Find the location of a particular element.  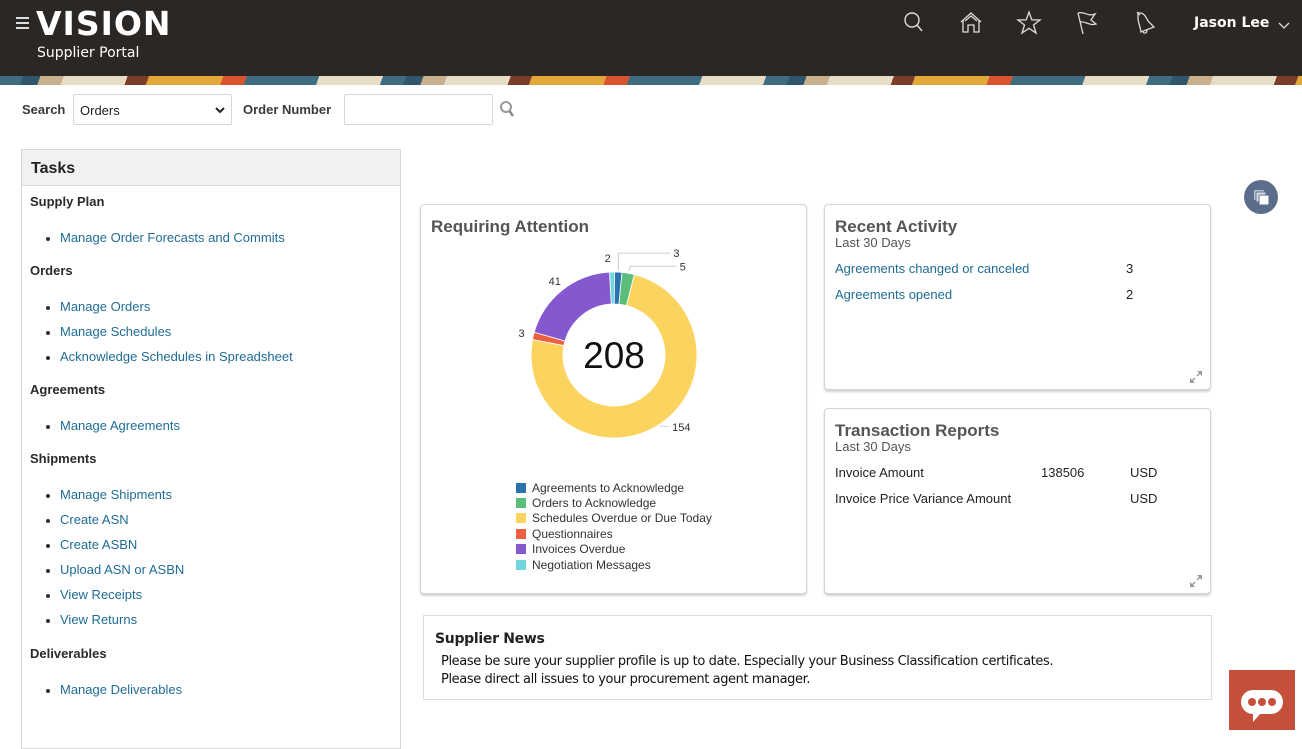

card-title: Requiring Attention is located at coordinates (510, 226).